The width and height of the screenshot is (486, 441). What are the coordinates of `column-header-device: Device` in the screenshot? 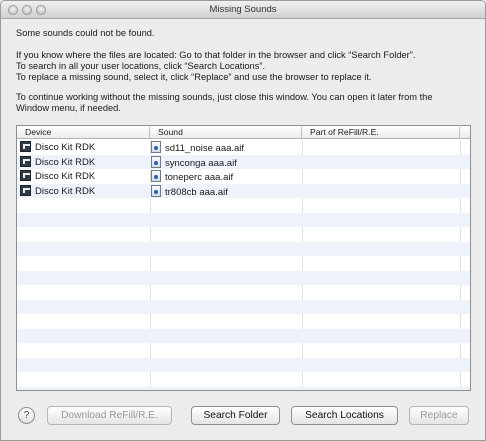 It's located at (83, 132).